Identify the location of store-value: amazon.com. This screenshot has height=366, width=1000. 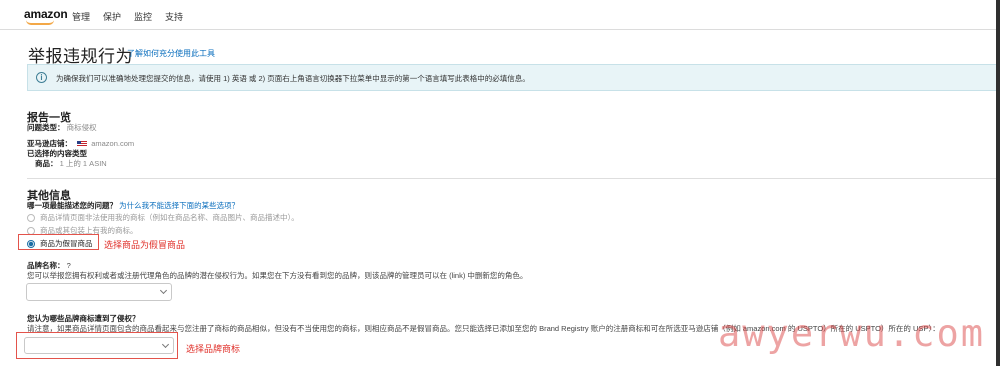
(113, 143).